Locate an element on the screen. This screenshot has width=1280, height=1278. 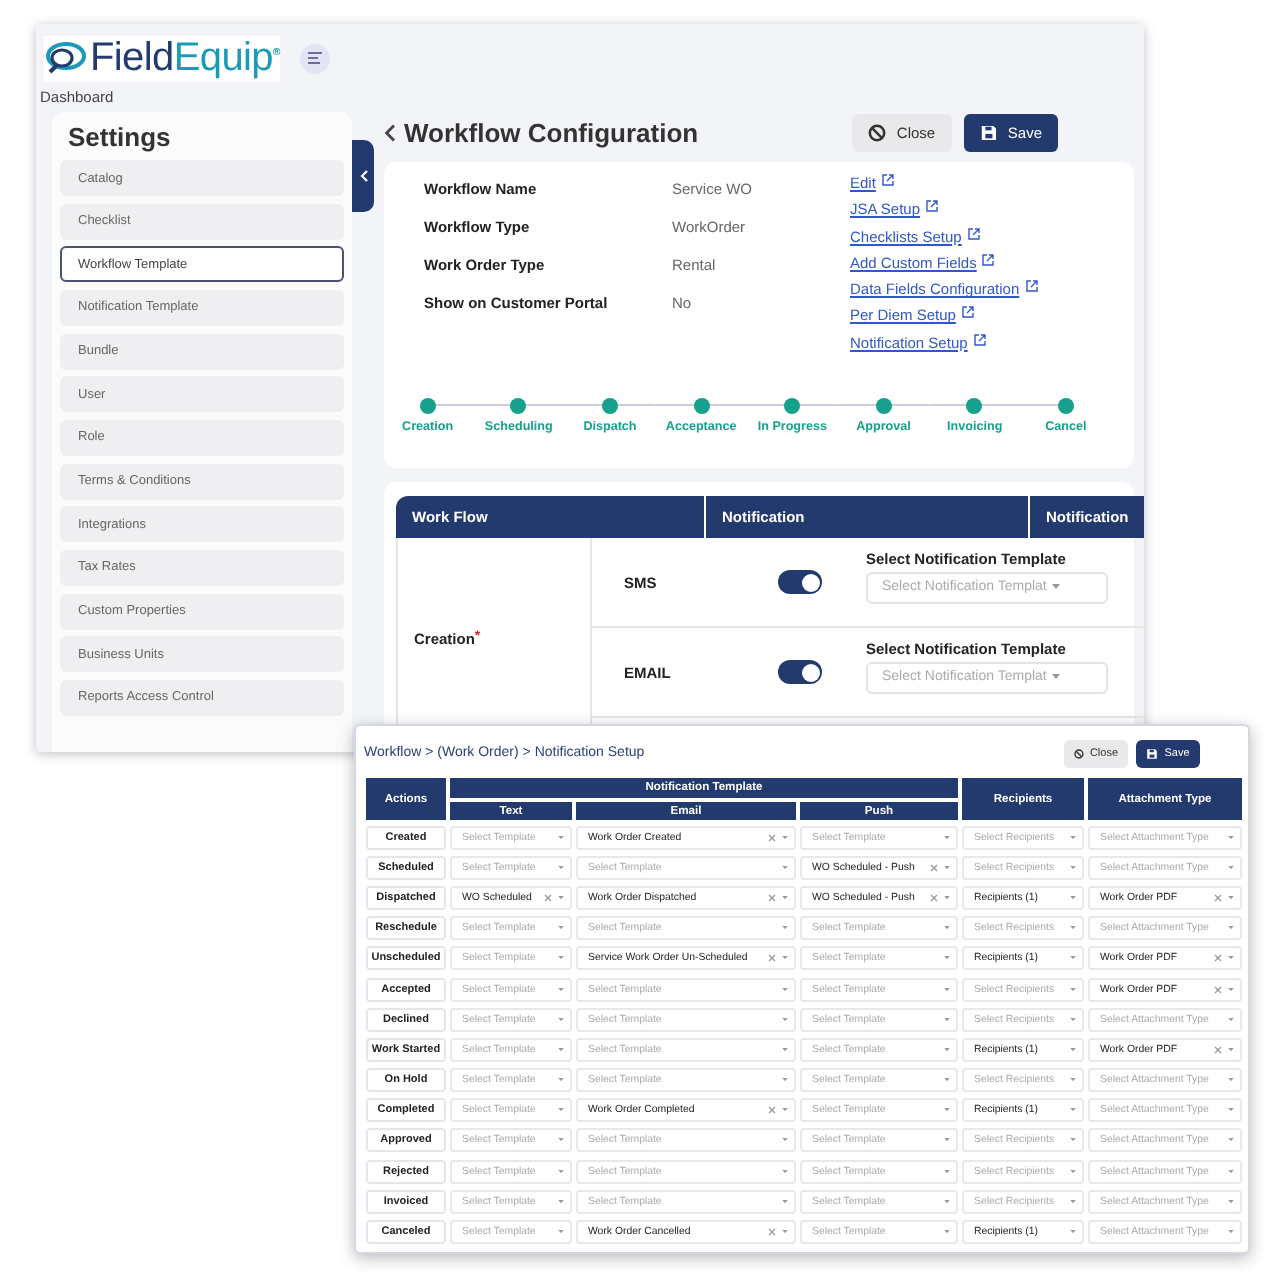
page-title: Workflow Configuration is located at coordinates (551, 132).